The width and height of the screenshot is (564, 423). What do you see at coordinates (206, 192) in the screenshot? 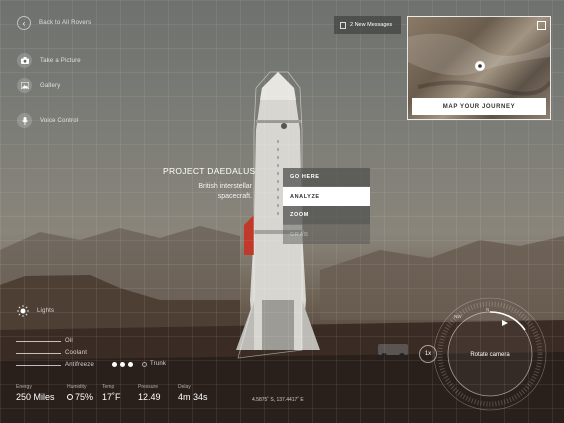
I see `project-subtitle: British interstellar spacecraft.` at bounding box center [206, 192].